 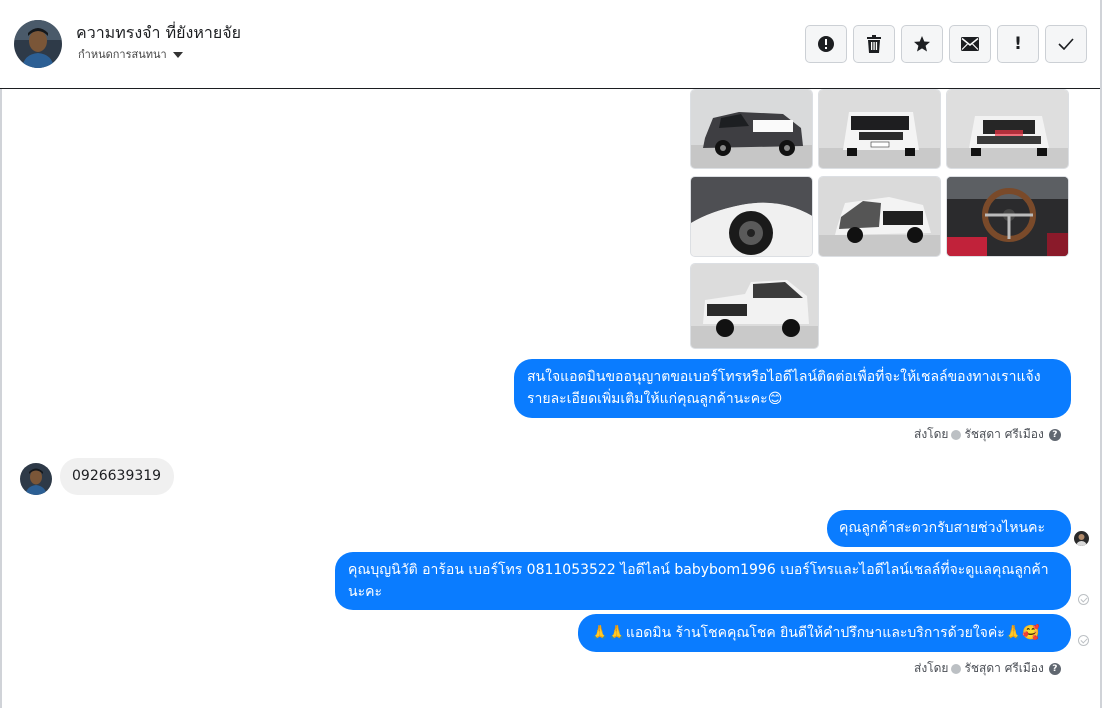 I want to click on assign-conversation-dropdown: กำหนดการสนทนา, so click(x=130, y=54).